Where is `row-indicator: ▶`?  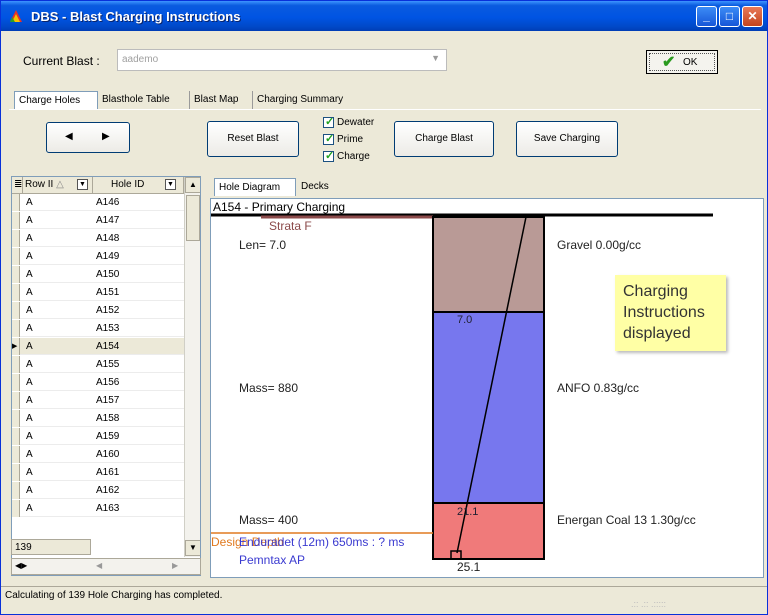
row-indicator: ▶ is located at coordinates (16, 346).